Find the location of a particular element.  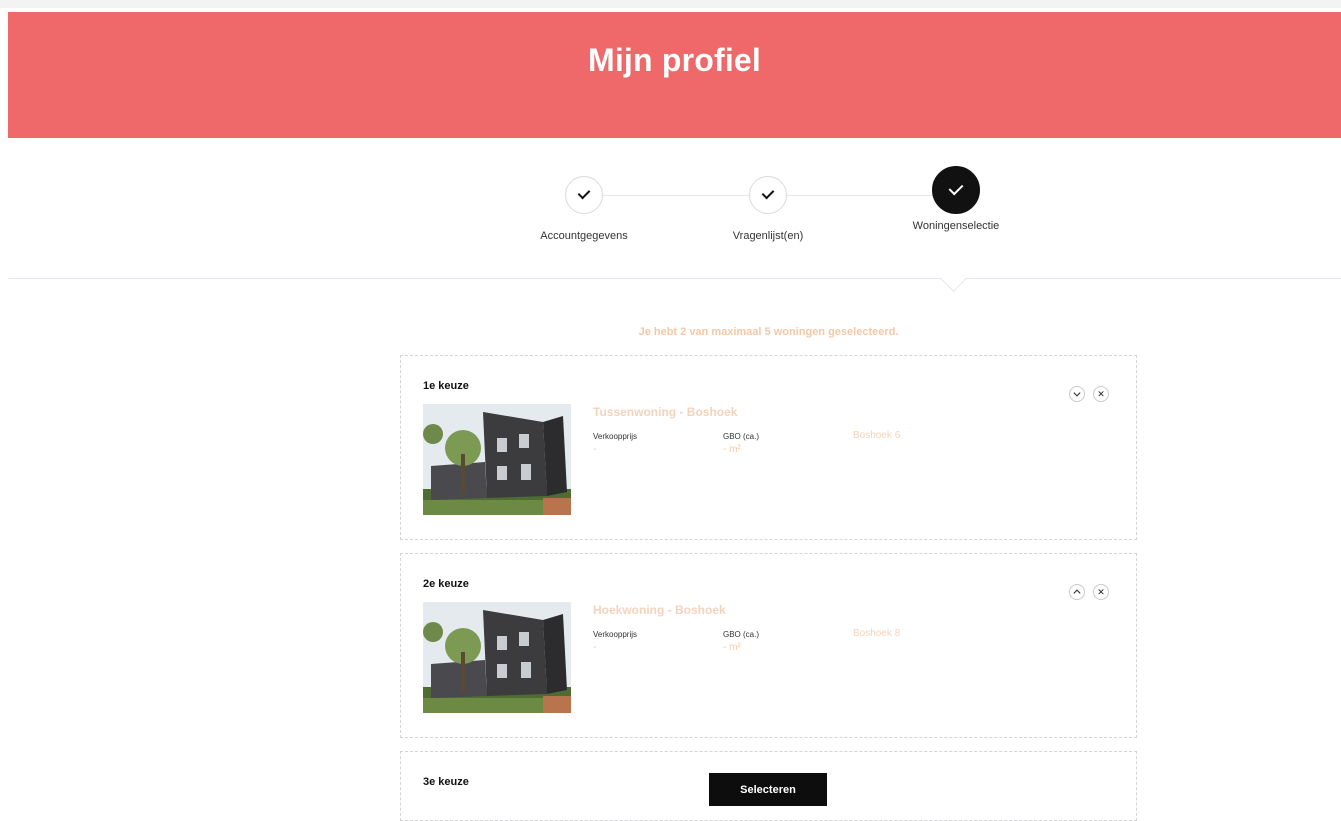

move-up-button is located at coordinates (1077, 592).